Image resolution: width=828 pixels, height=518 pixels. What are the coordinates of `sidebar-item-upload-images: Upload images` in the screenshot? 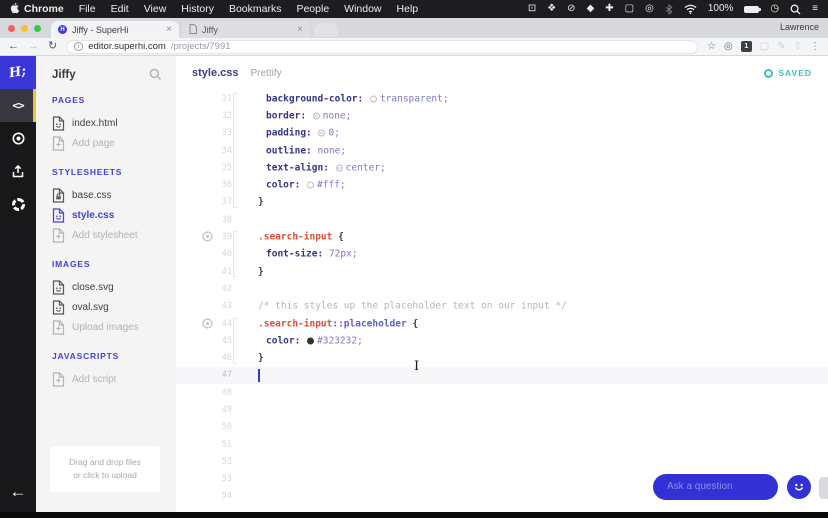 It's located at (114, 327).